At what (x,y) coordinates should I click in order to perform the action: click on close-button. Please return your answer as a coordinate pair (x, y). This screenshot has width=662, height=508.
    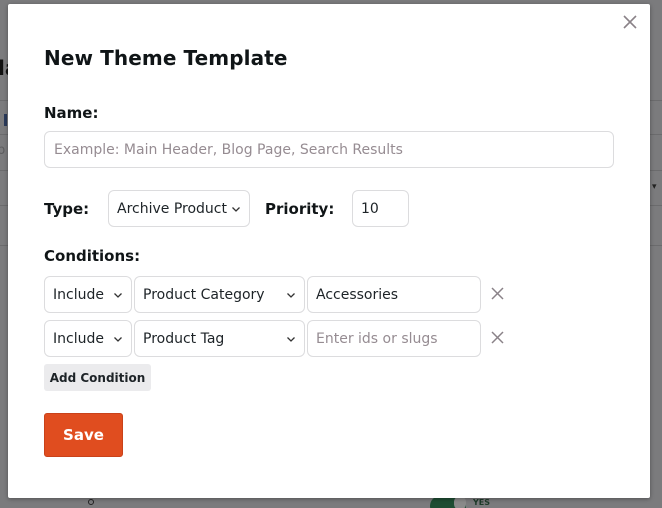
    Looking at the image, I should click on (630, 22).